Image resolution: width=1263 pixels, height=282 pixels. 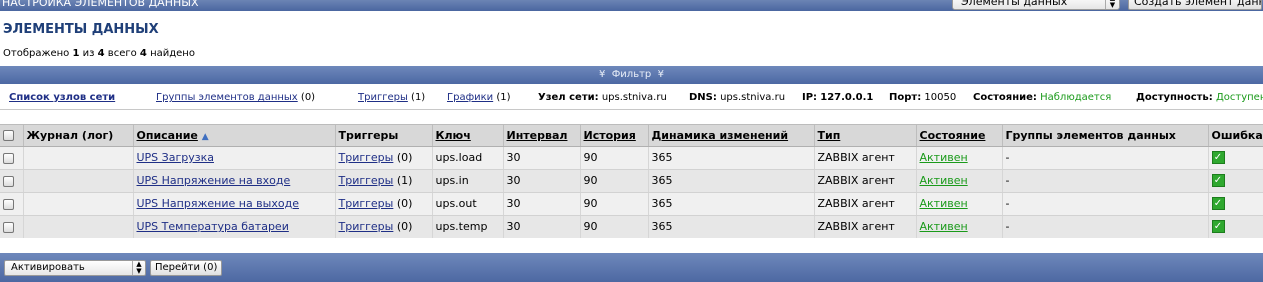 I want to click on header-title: НАСТРОЙКА ЭЛЕМЕНТОВ ДАННЫХ, so click(x=100, y=4).